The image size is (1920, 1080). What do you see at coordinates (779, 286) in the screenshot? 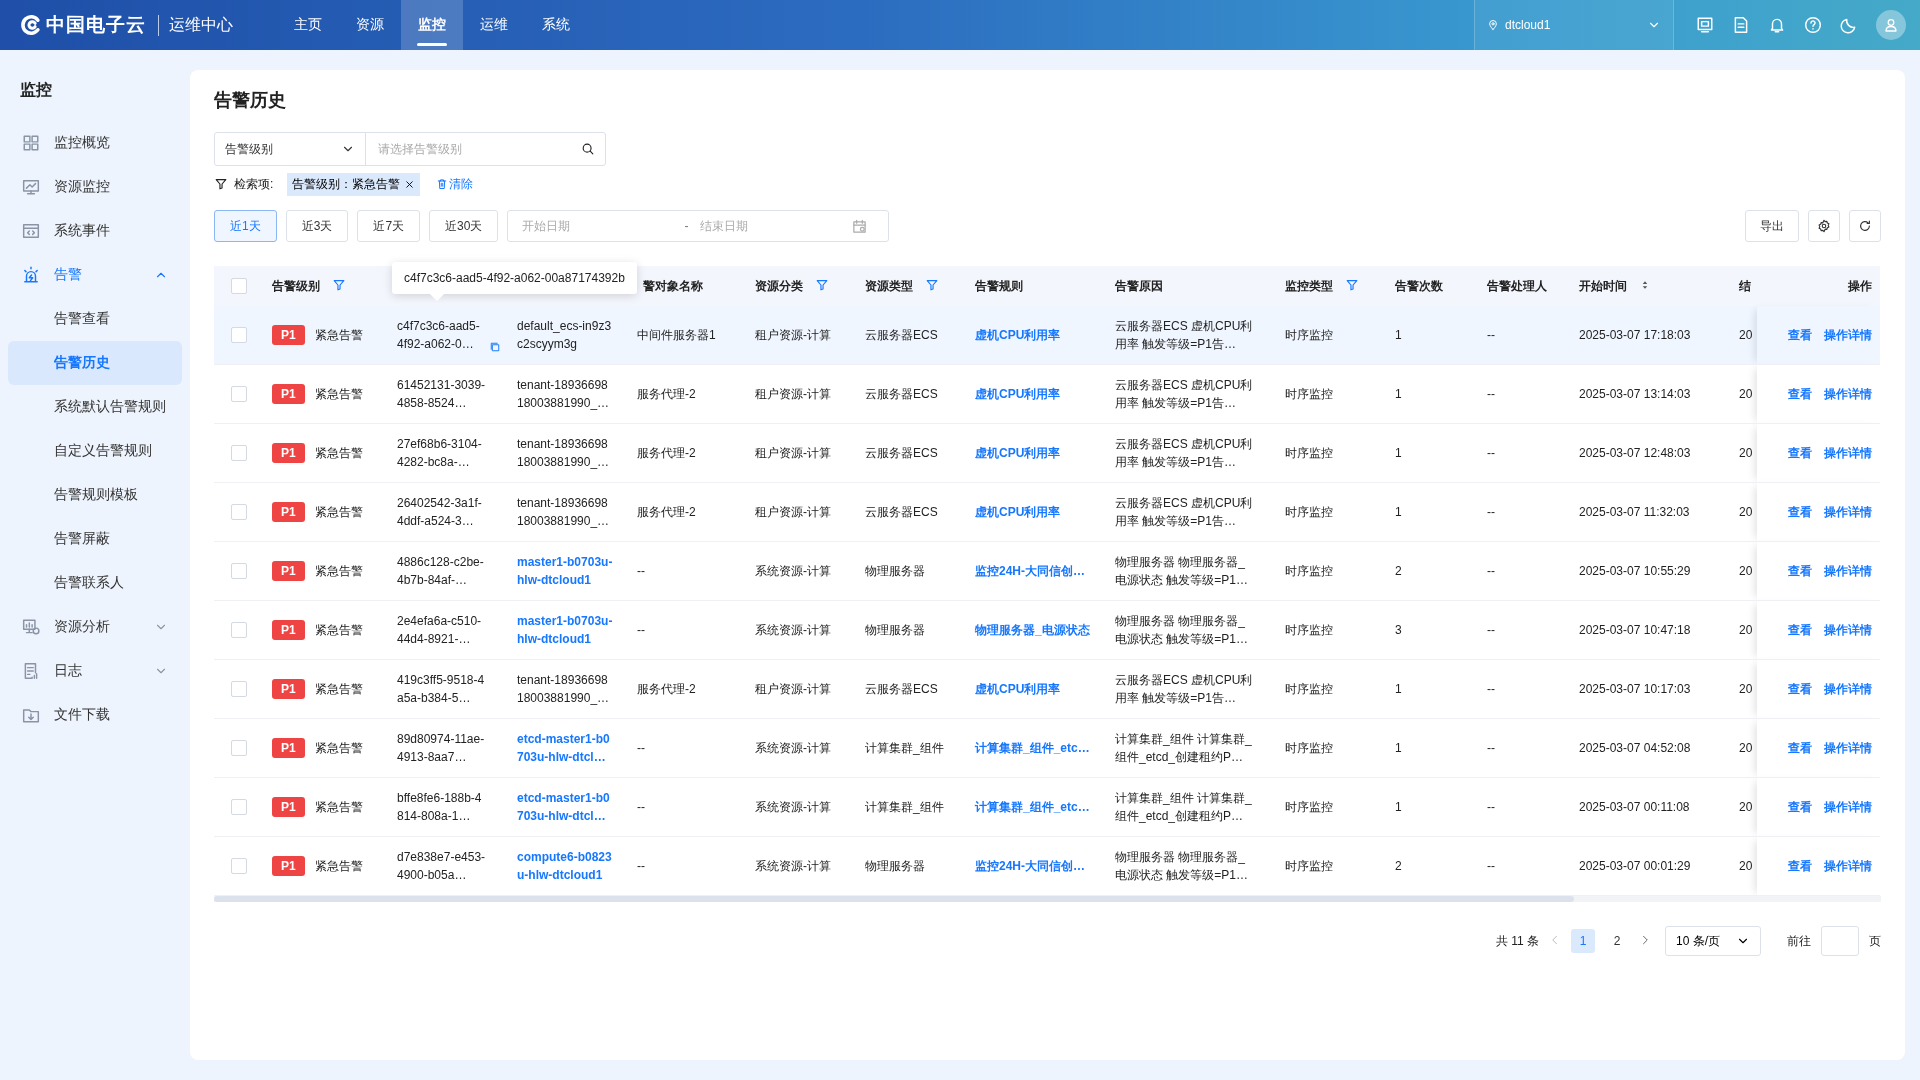
I see `column-header: 资源分类` at bounding box center [779, 286].